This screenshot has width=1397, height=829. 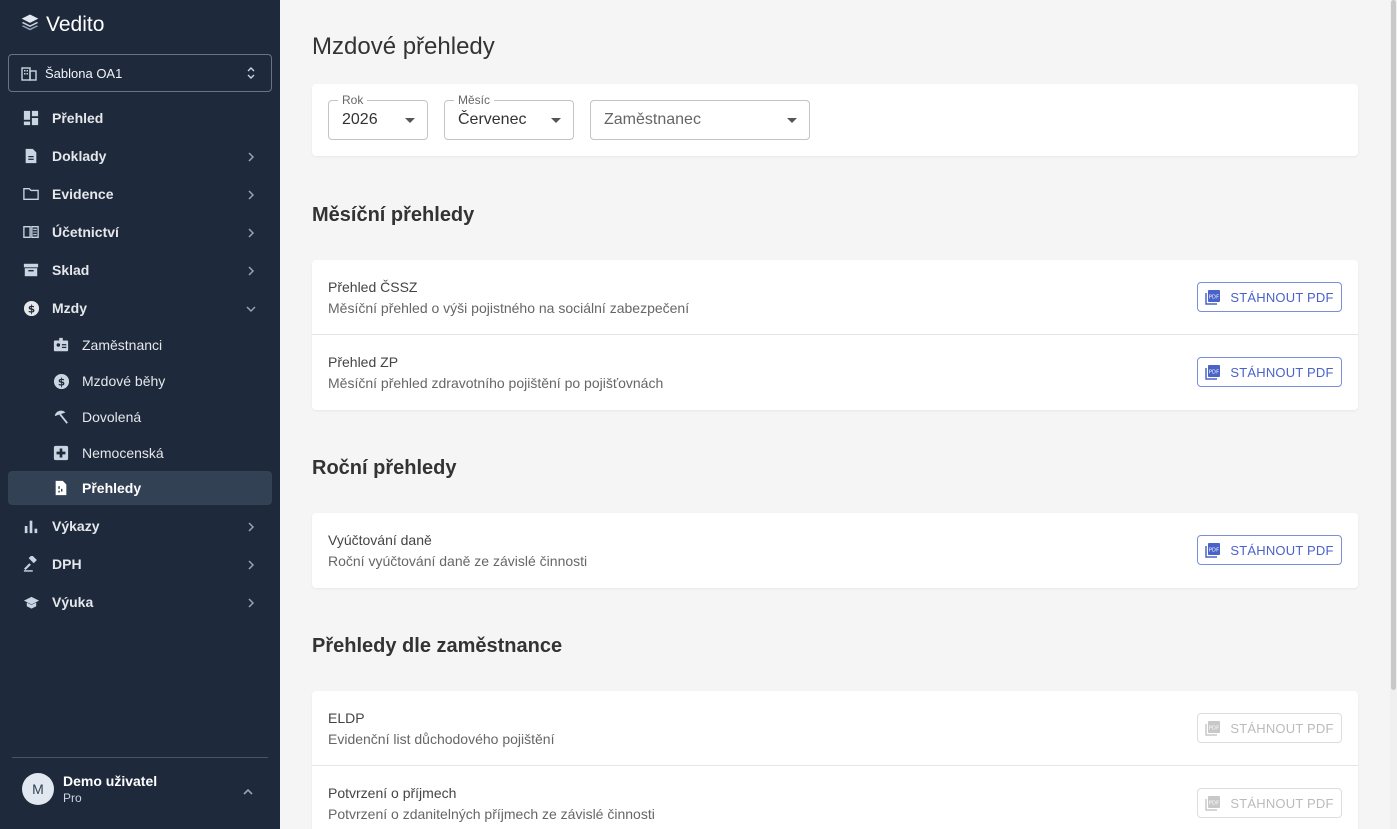 What do you see at coordinates (392, 793) in the screenshot?
I see `report-title: Potvrzení o příjmech` at bounding box center [392, 793].